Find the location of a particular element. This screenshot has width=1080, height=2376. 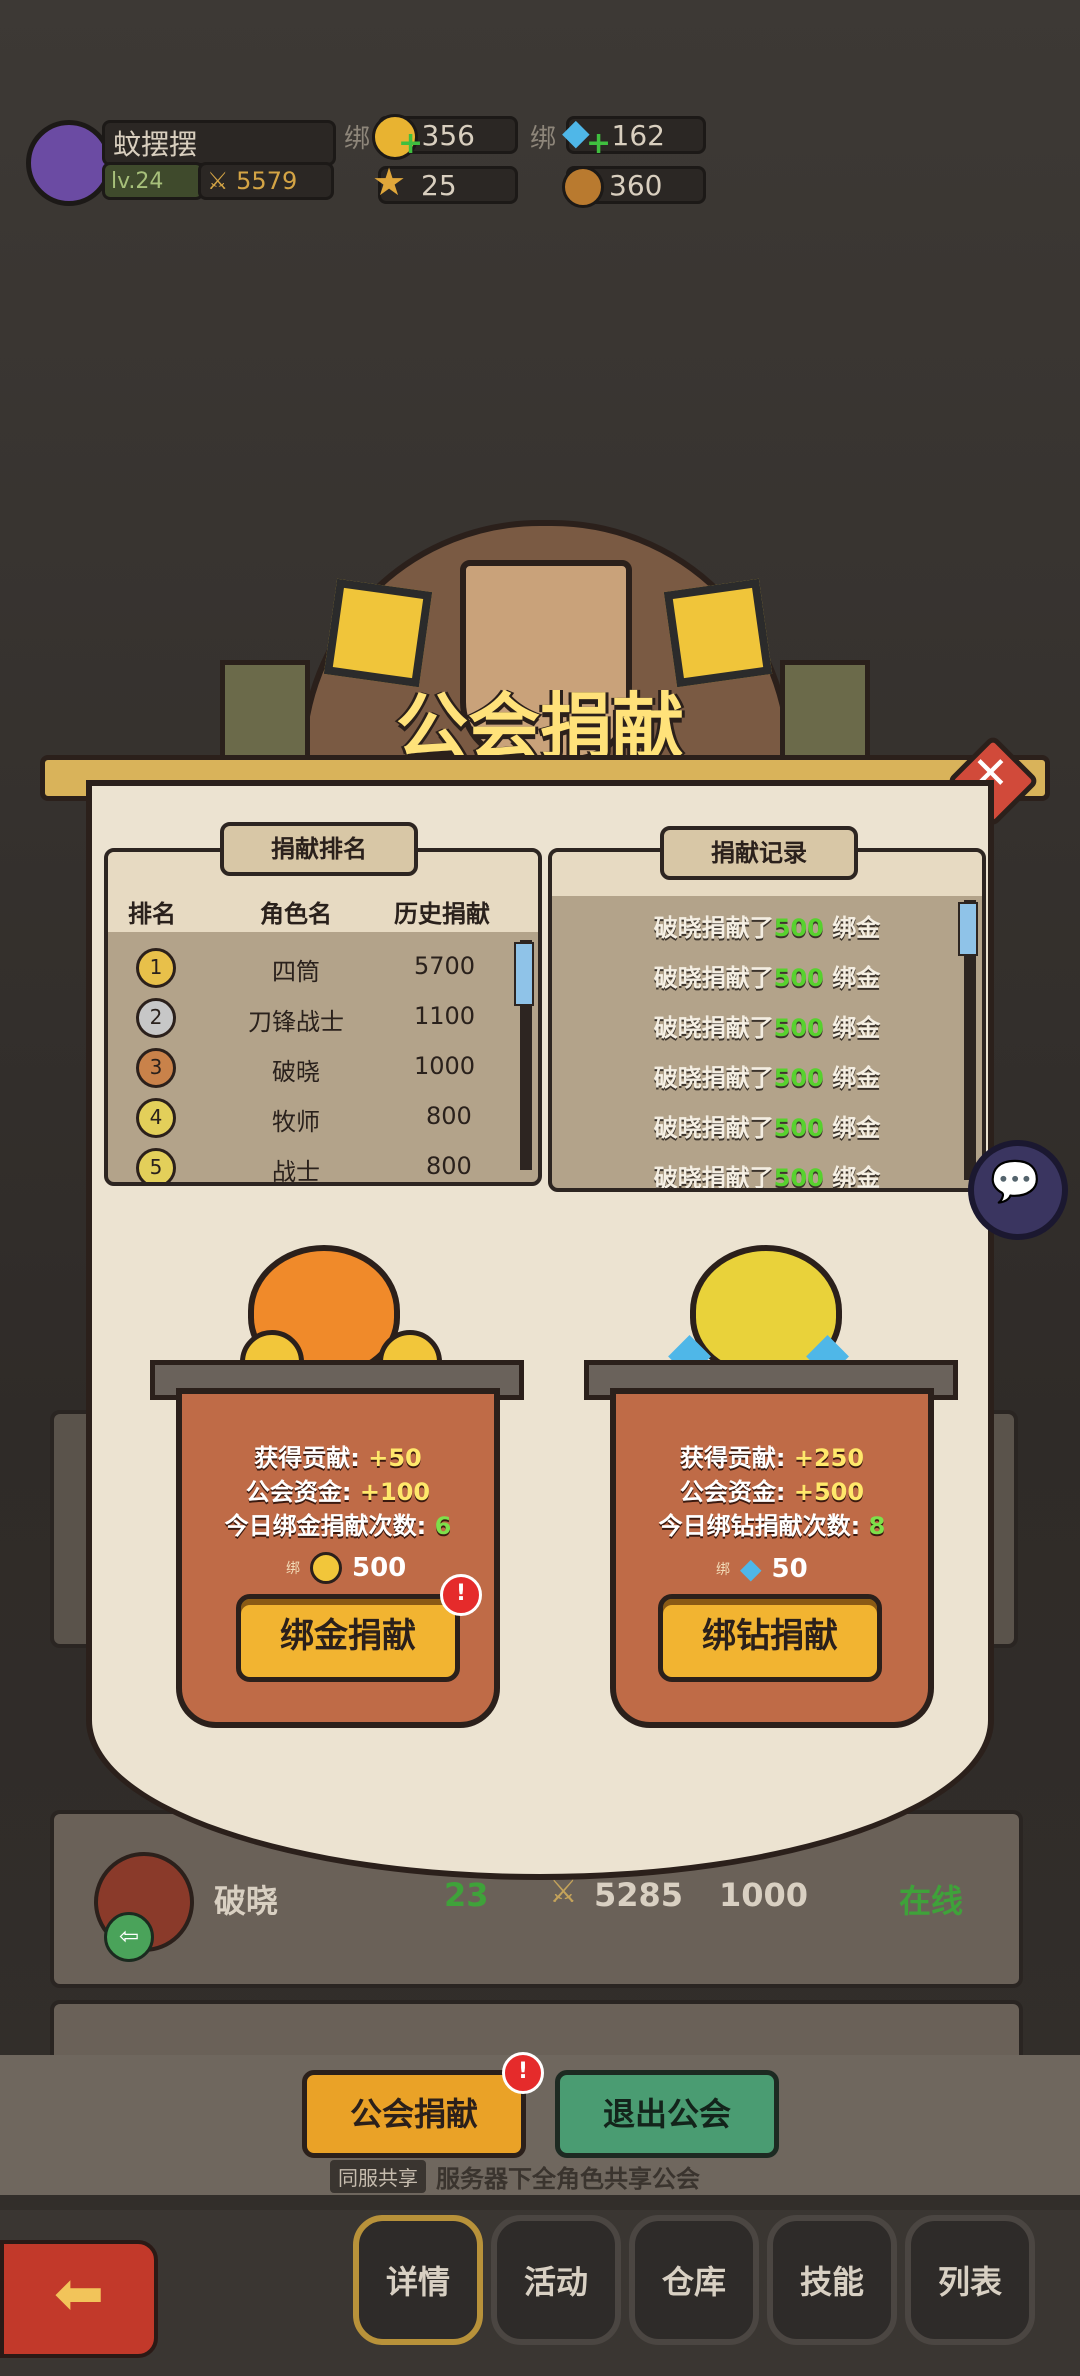

nav-activity: 活动 is located at coordinates (556, 2280).